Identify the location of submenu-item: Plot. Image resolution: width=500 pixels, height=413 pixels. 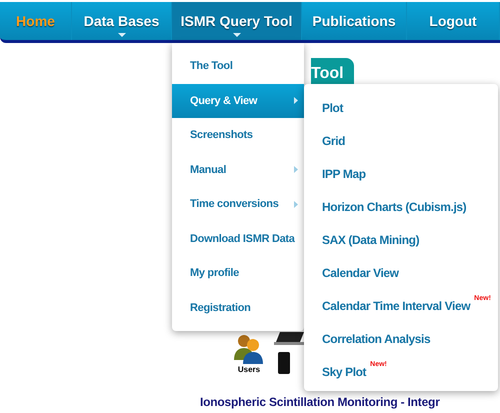
(401, 105).